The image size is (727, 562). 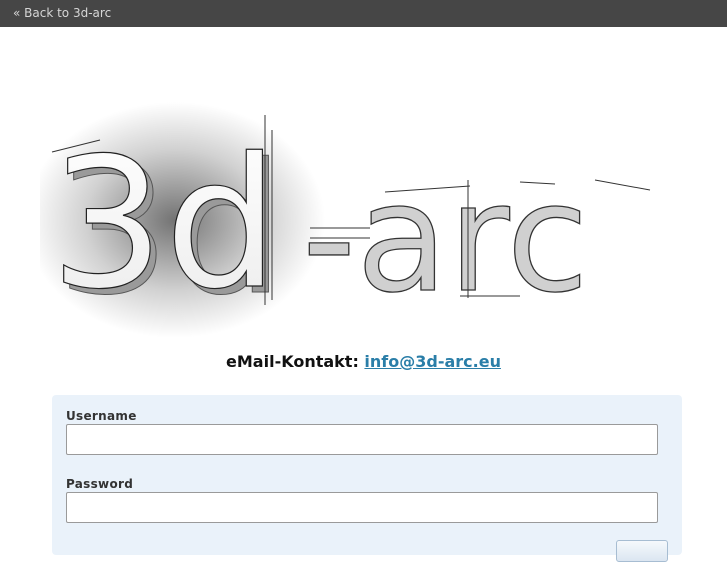 I want to click on top-bar: « Back to 3d-arc, so click(x=363, y=13).